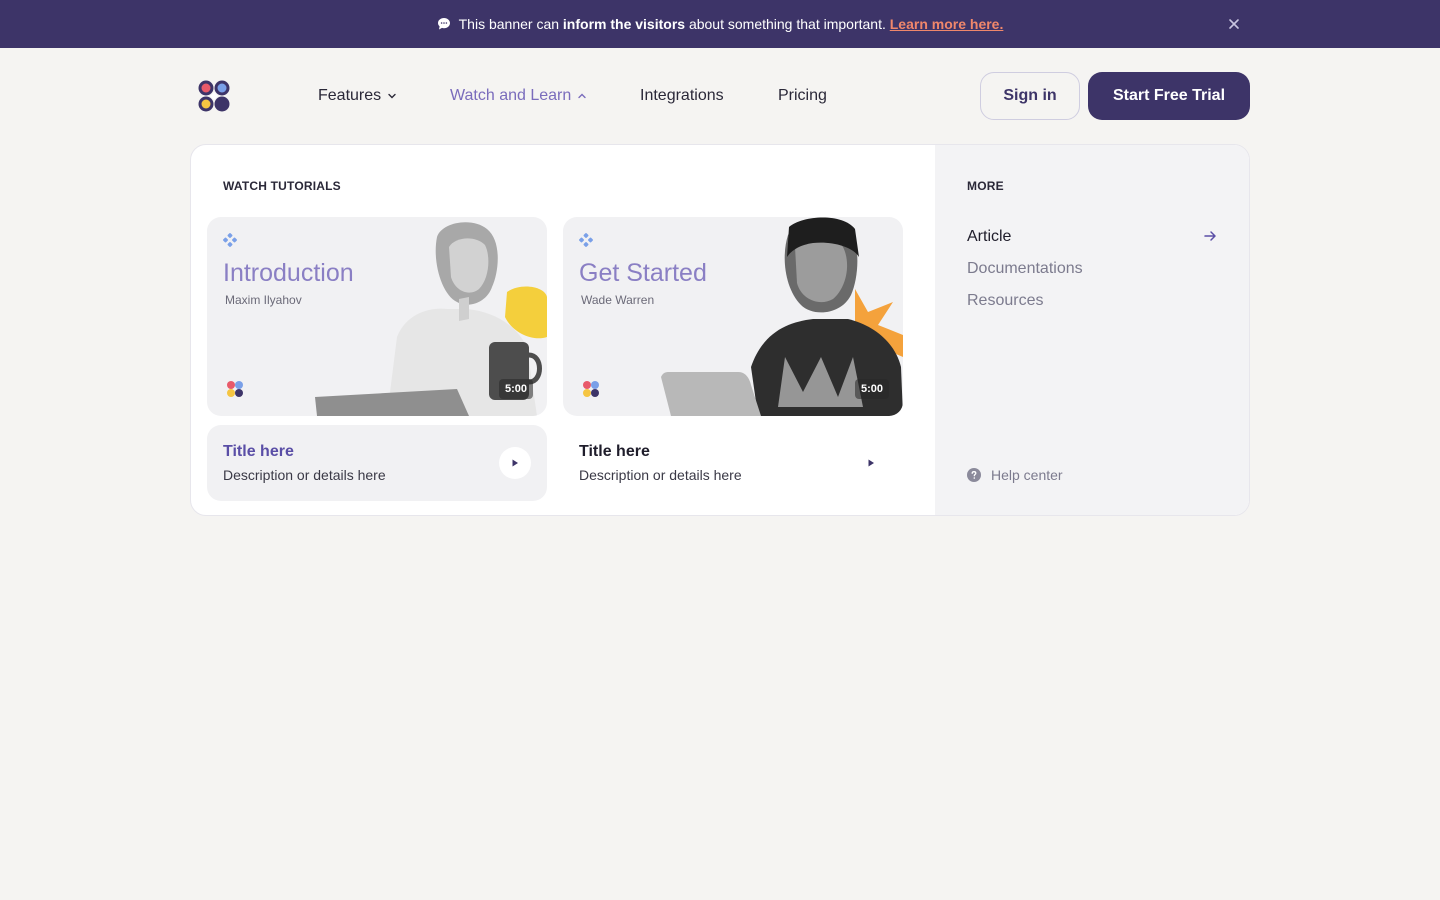 Image resolution: width=1440 pixels, height=900 pixels. I want to click on woman-with-mug-illustration, so click(431, 319).